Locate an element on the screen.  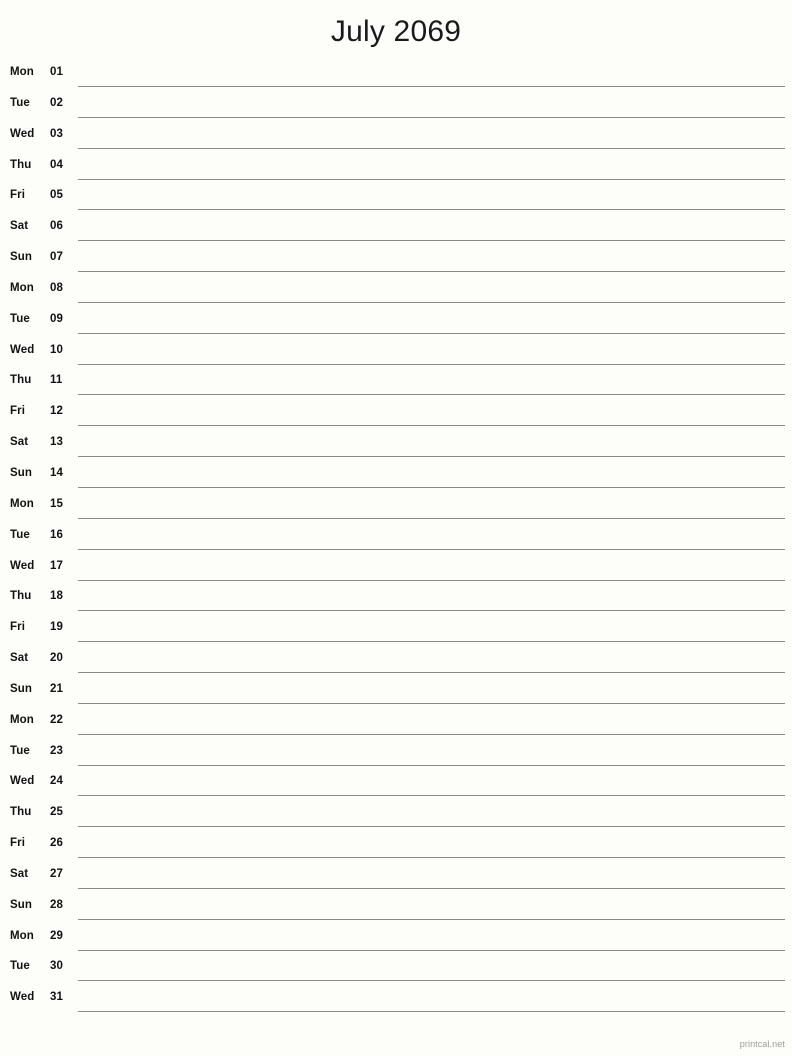
day-number: 05 is located at coordinates (56, 195).